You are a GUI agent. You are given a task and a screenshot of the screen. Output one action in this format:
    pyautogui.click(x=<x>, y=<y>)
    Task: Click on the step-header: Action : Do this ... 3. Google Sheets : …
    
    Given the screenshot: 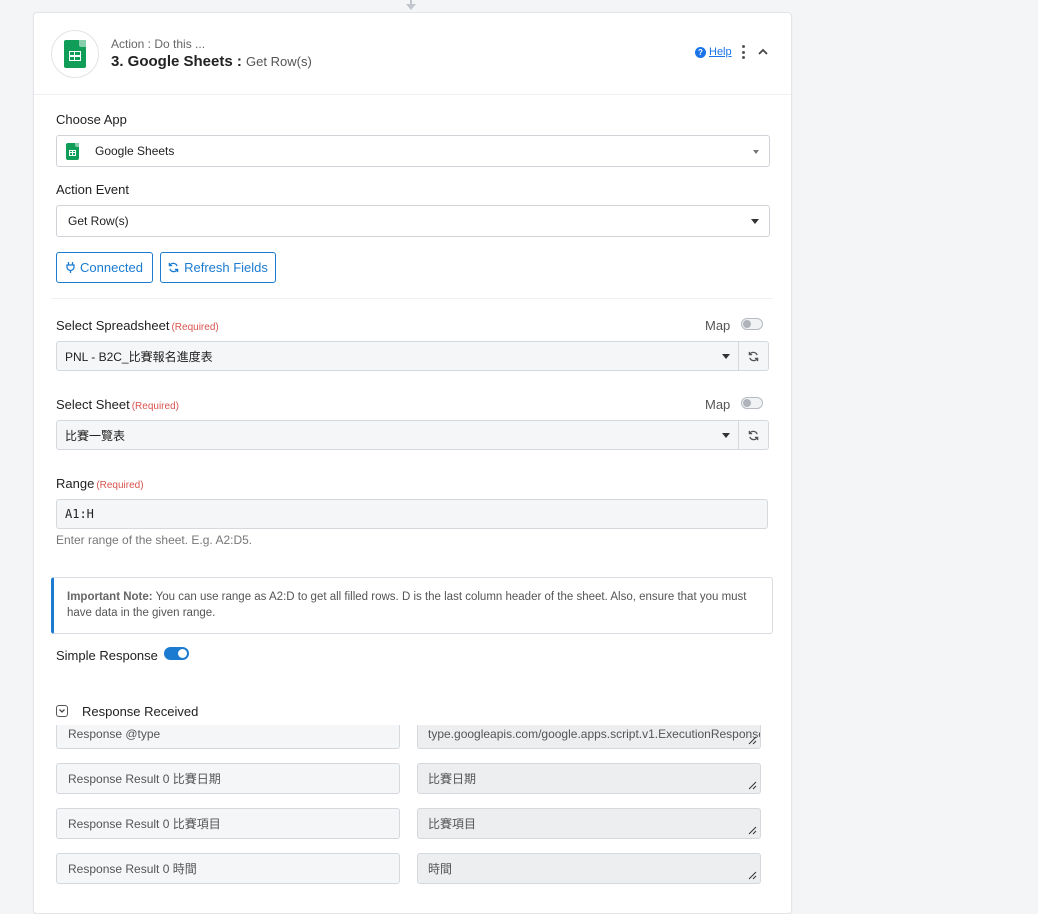 What is the action you would take?
    pyautogui.click(x=412, y=54)
    